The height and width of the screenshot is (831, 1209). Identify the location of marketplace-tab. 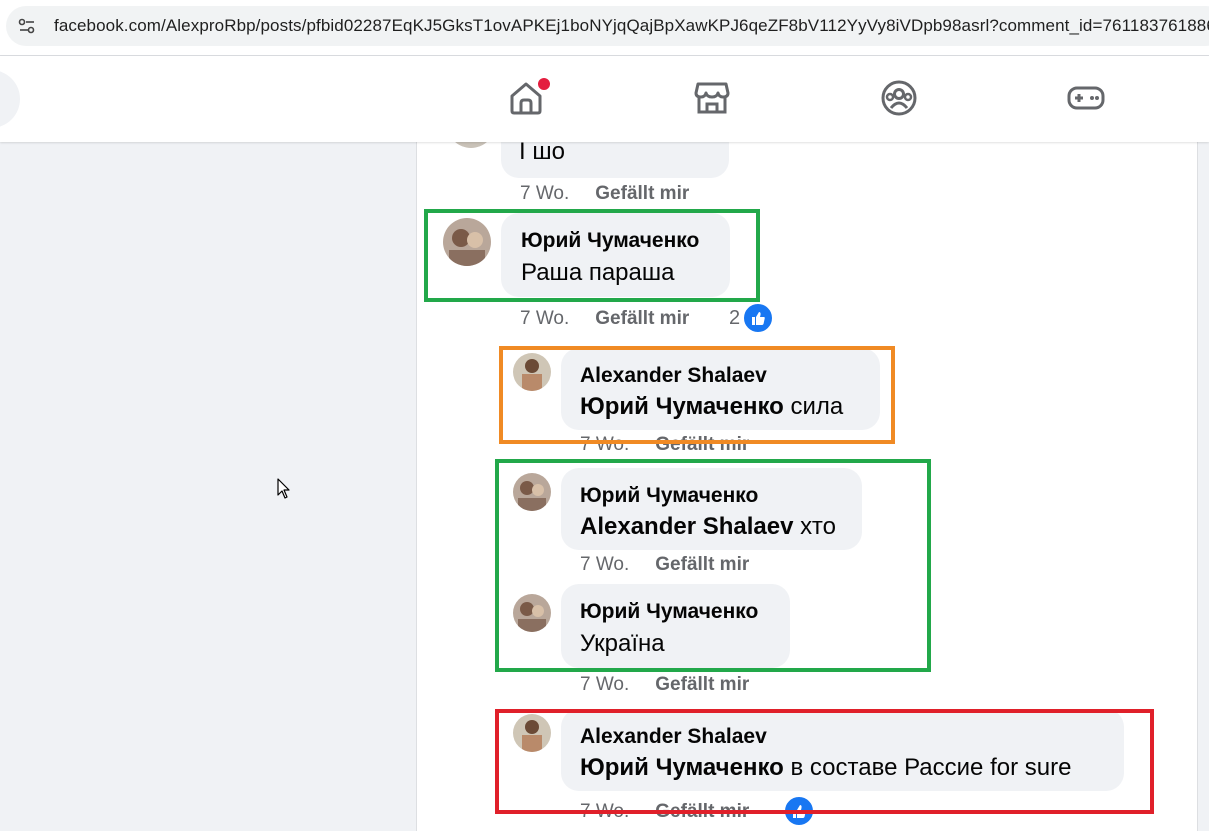
(712, 98).